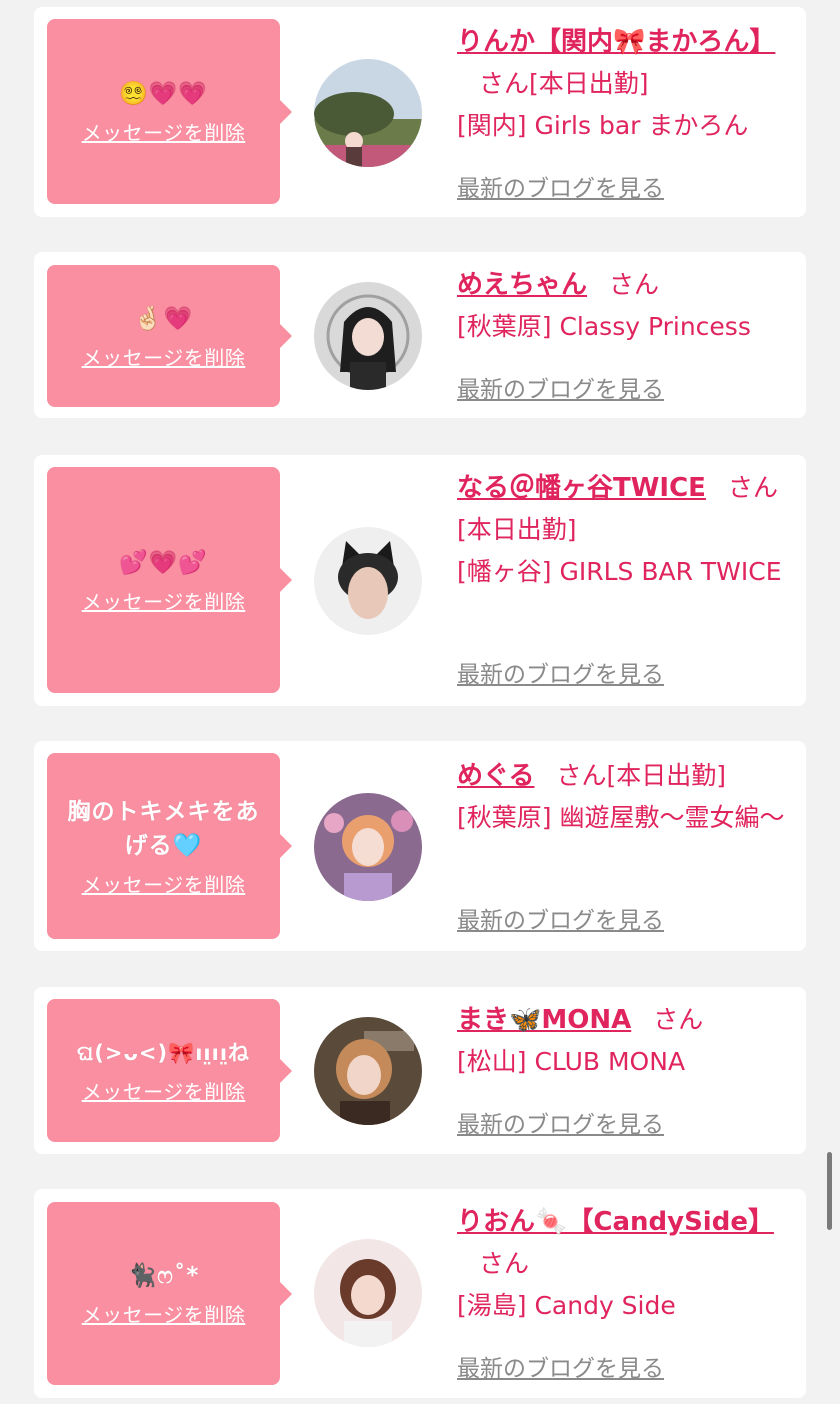  I want to click on message-text: 🤞🏻💗, so click(163, 318).